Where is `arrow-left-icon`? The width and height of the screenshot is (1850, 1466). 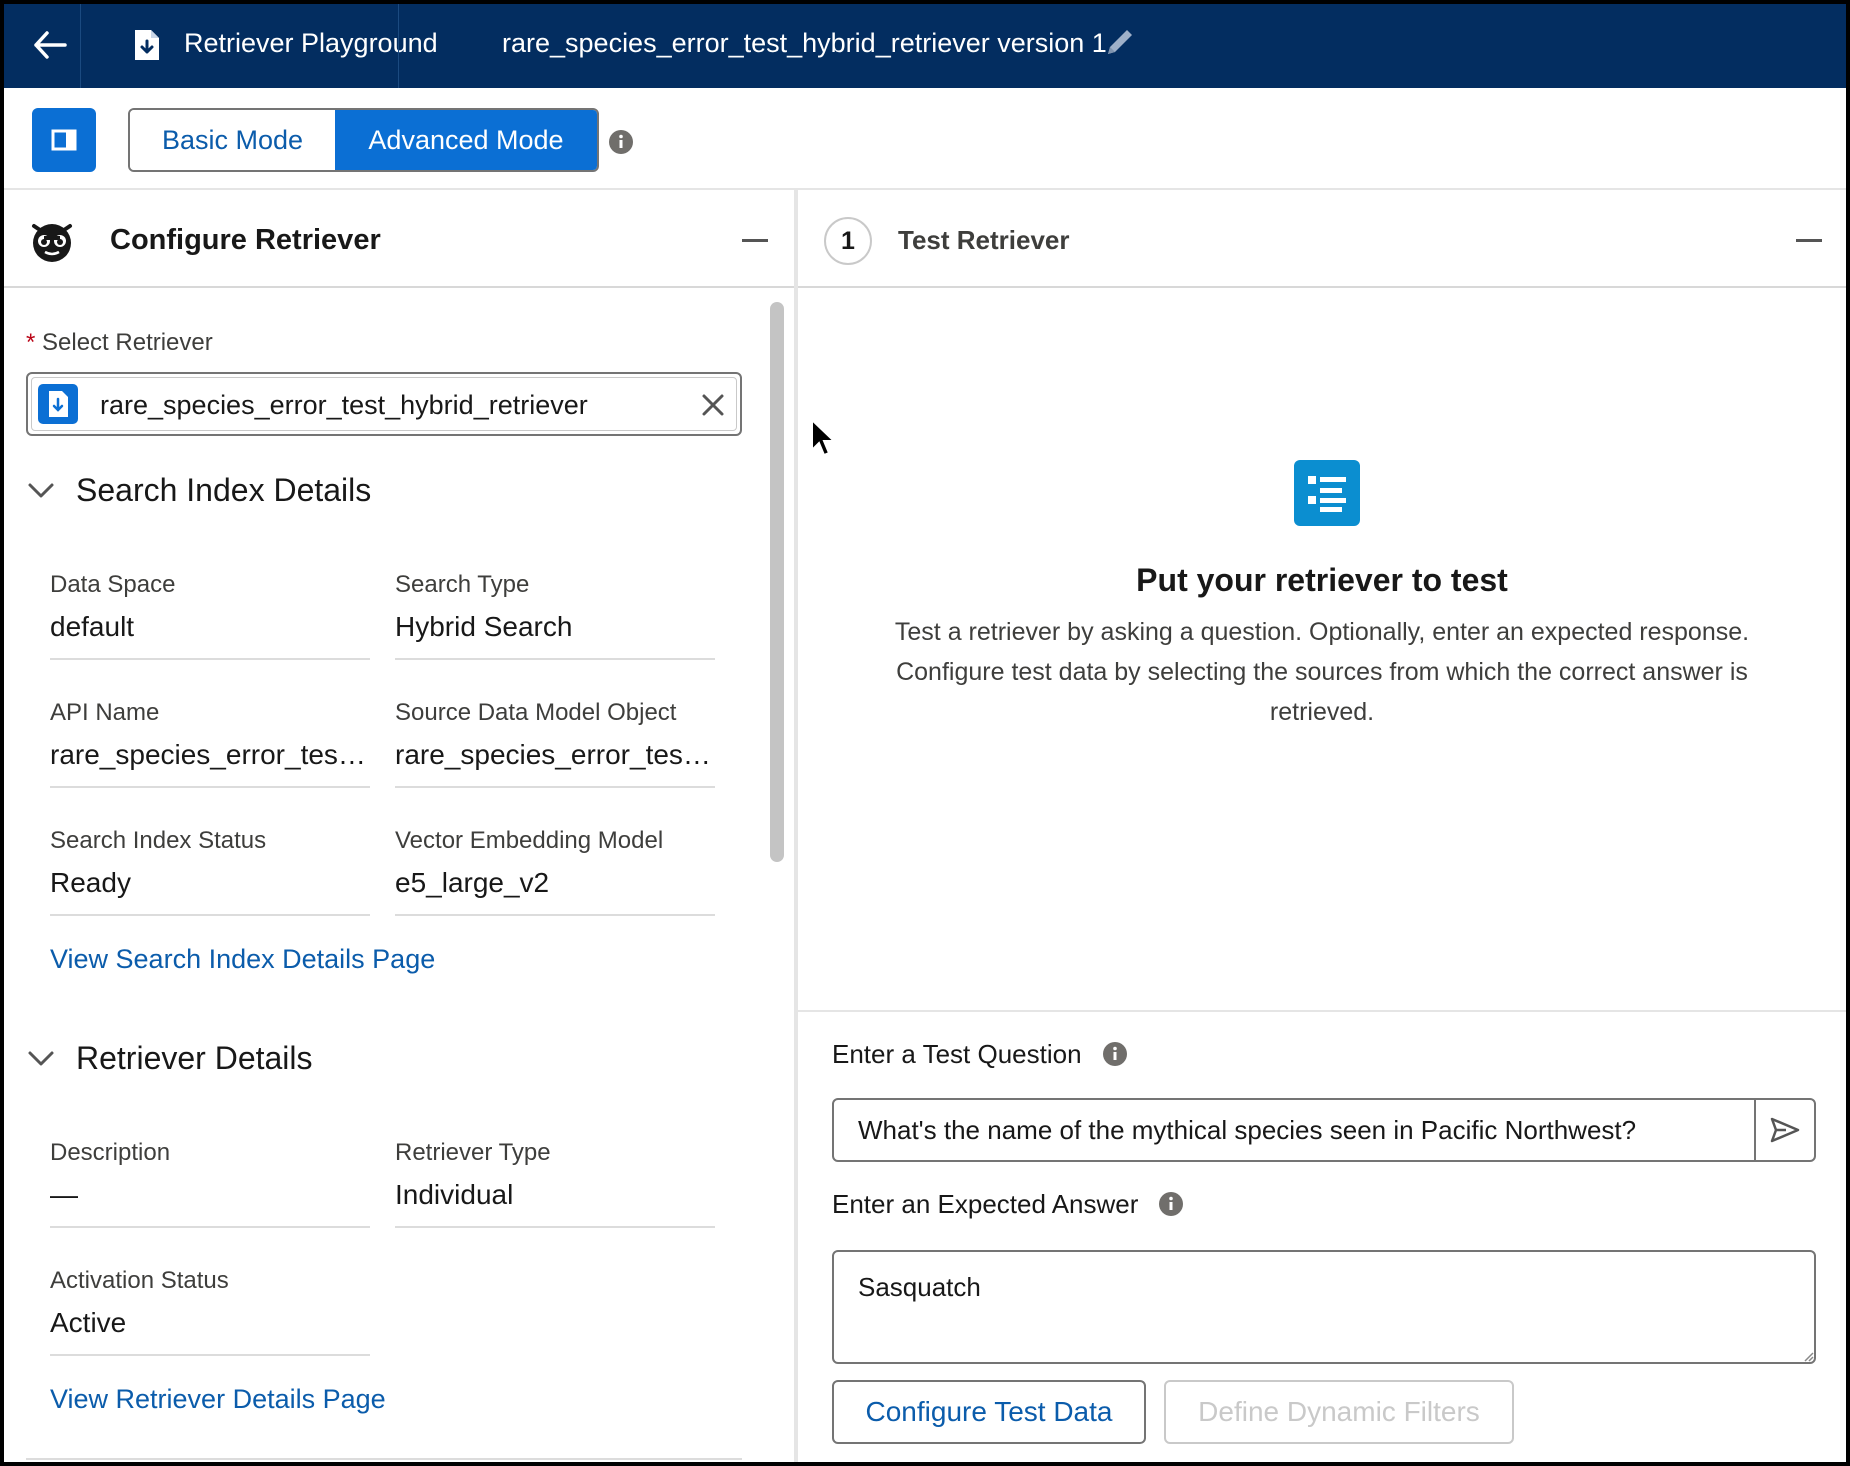
arrow-left-icon is located at coordinates (50, 45).